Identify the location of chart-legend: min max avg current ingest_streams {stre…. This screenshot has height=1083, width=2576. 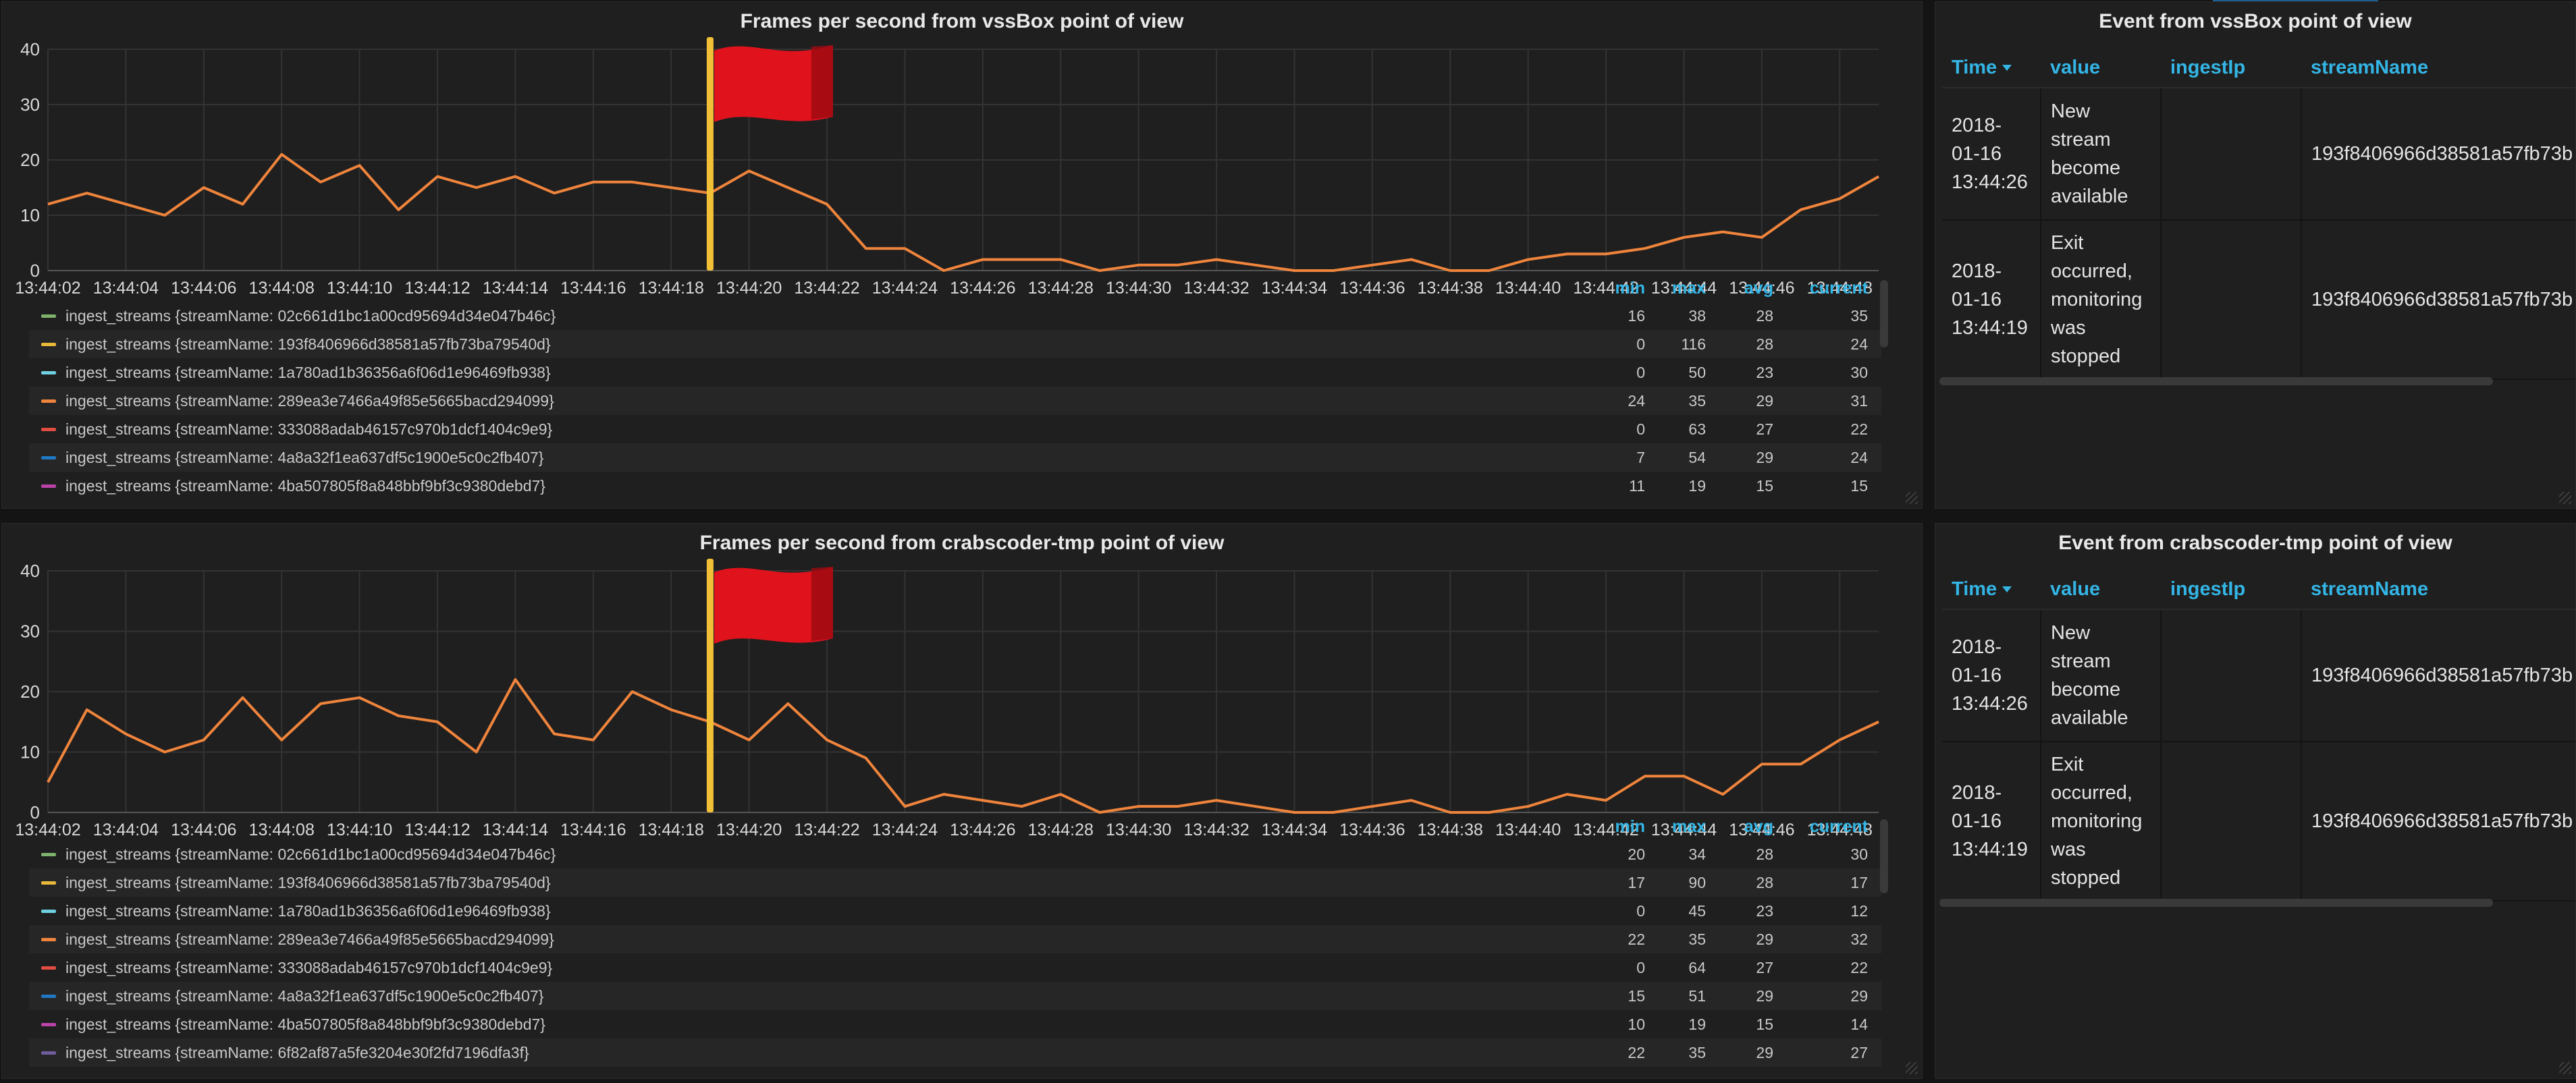
(955, 390).